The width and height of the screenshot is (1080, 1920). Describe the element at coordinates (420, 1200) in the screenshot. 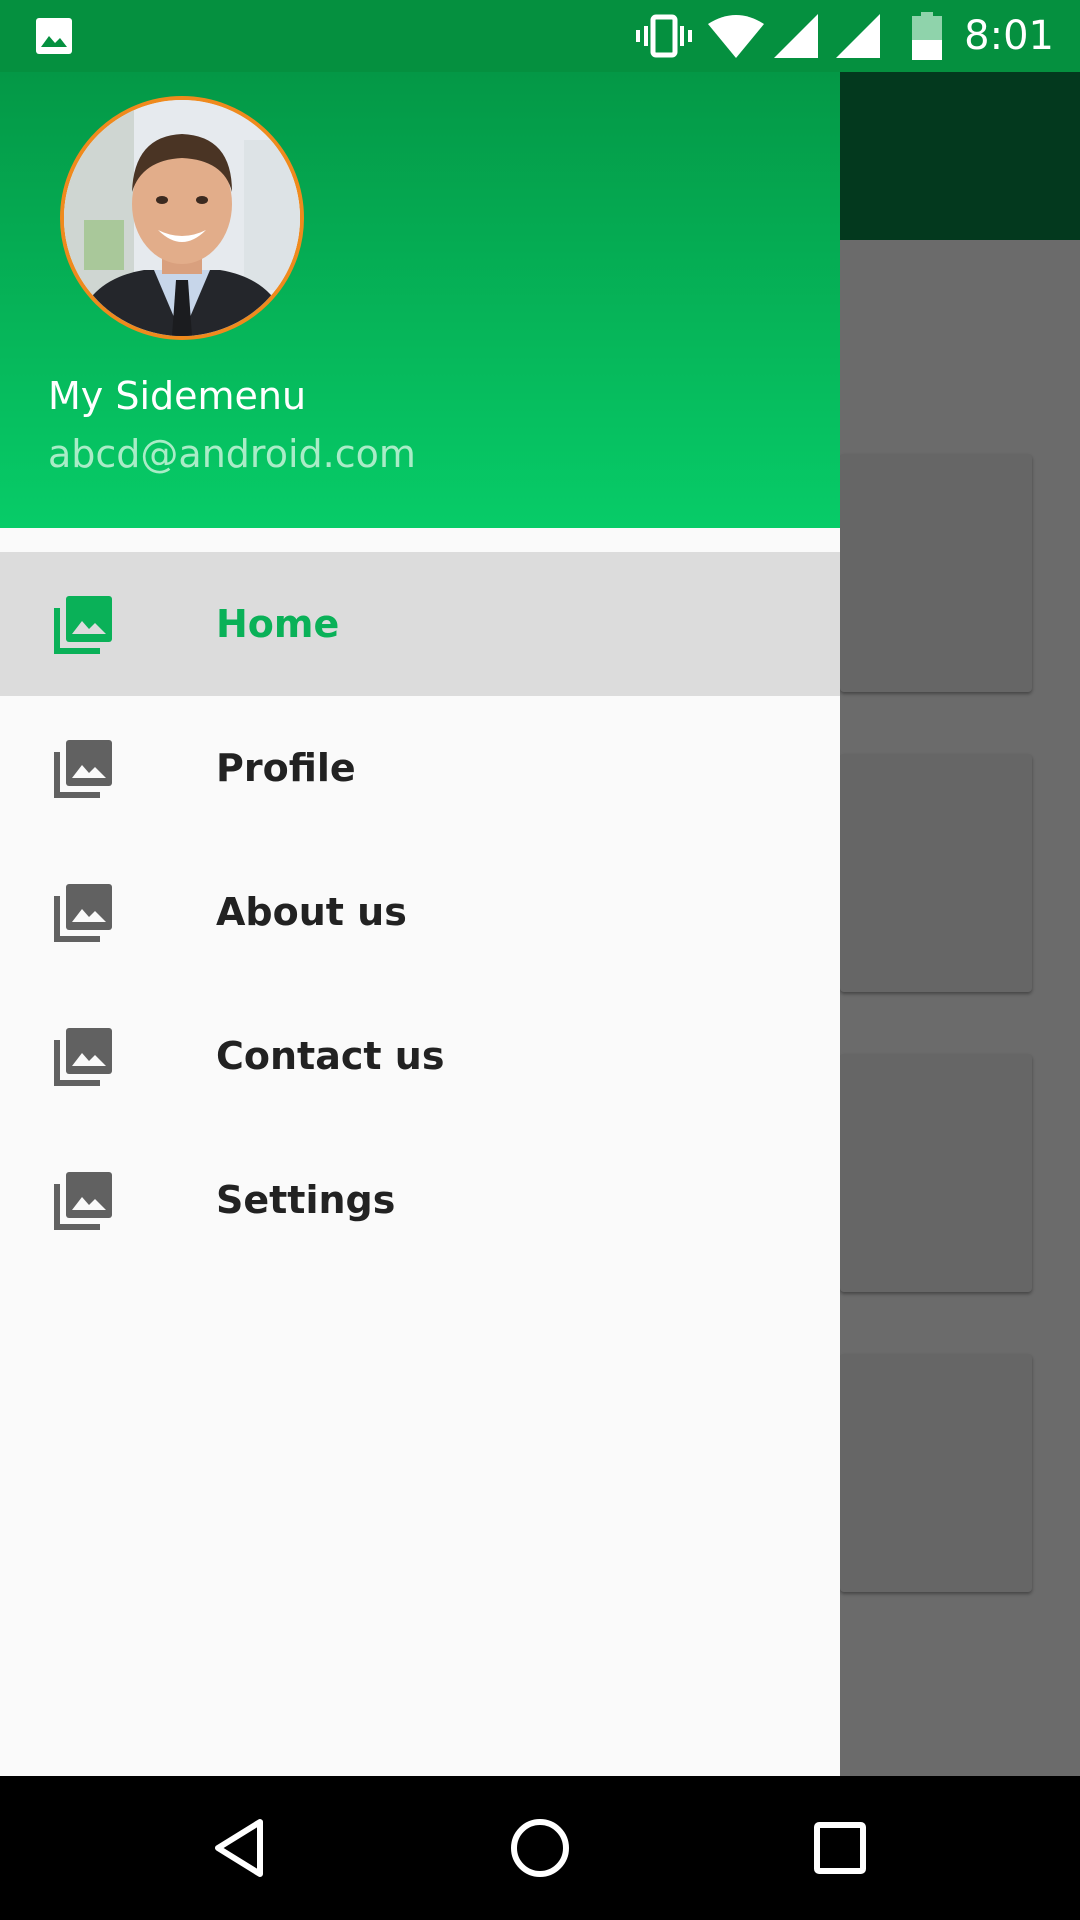

I see `menu-item-settings: Settings` at that location.